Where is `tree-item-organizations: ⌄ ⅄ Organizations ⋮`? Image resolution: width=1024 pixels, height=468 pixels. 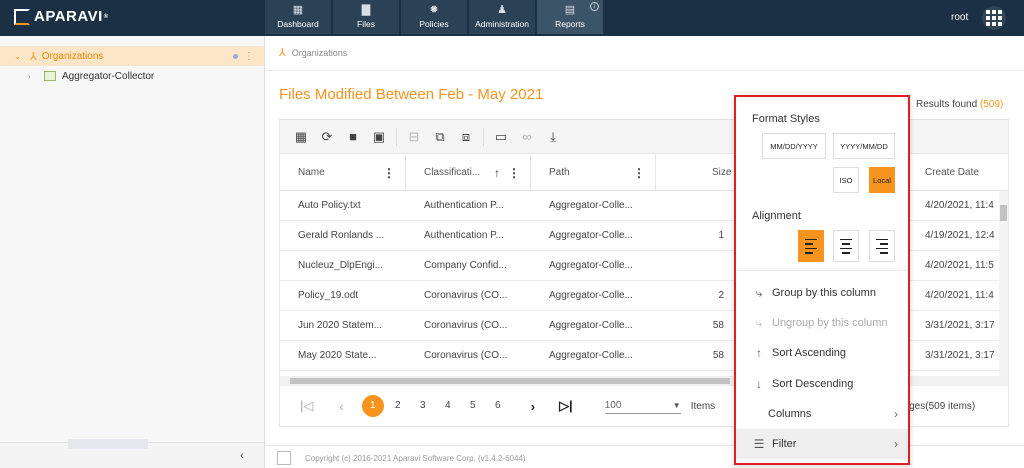
tree-item-organizations: ⌄ ⅄ Organizations ⋮ is located at coordinates (132, 56).